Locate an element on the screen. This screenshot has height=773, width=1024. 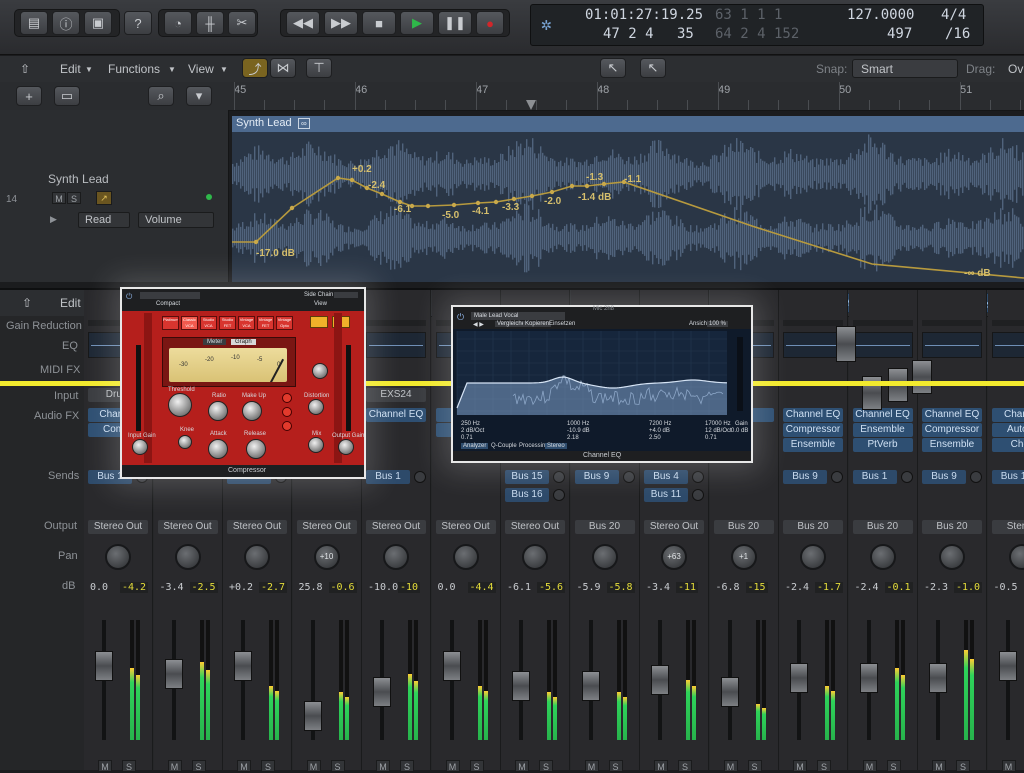
automation-icon: ⤴ is located at coordinates (255, 68).